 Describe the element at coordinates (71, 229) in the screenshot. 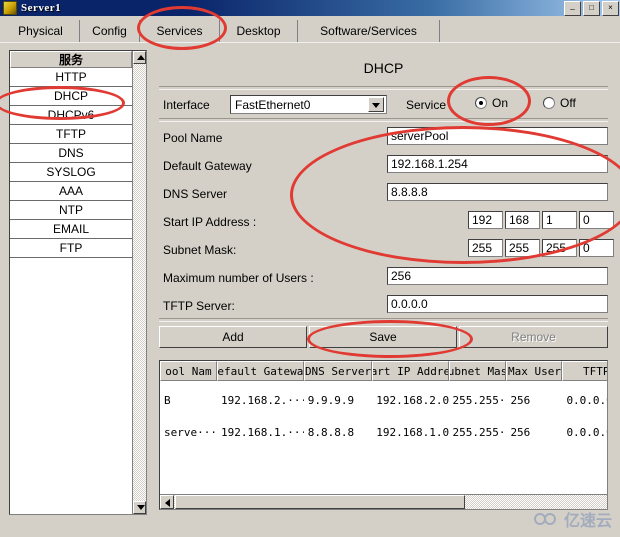

I see `sidebar-item-email: EMAIL` at that location.